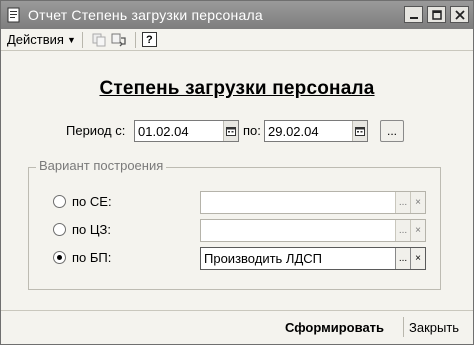 The height and width of the screenshot is (345, 474). I want to click on maximize-icon, so click(436, 14).